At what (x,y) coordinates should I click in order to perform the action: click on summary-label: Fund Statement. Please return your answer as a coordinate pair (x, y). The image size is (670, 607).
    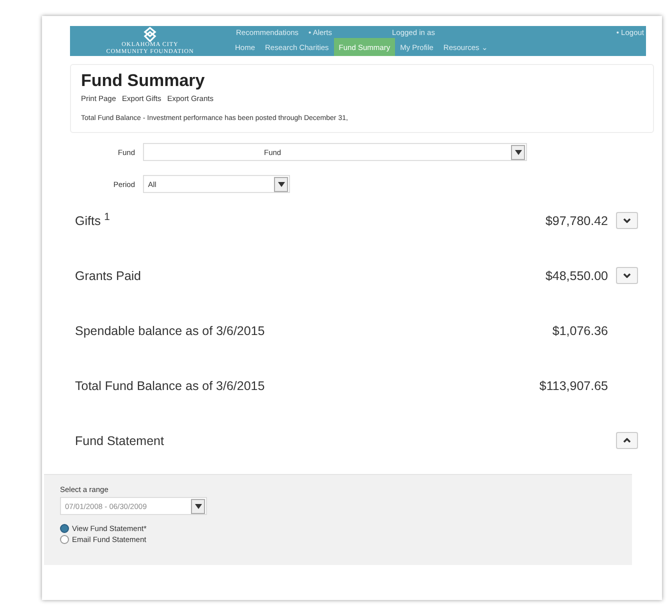
    Looking at the image, I should click on (120, 441).